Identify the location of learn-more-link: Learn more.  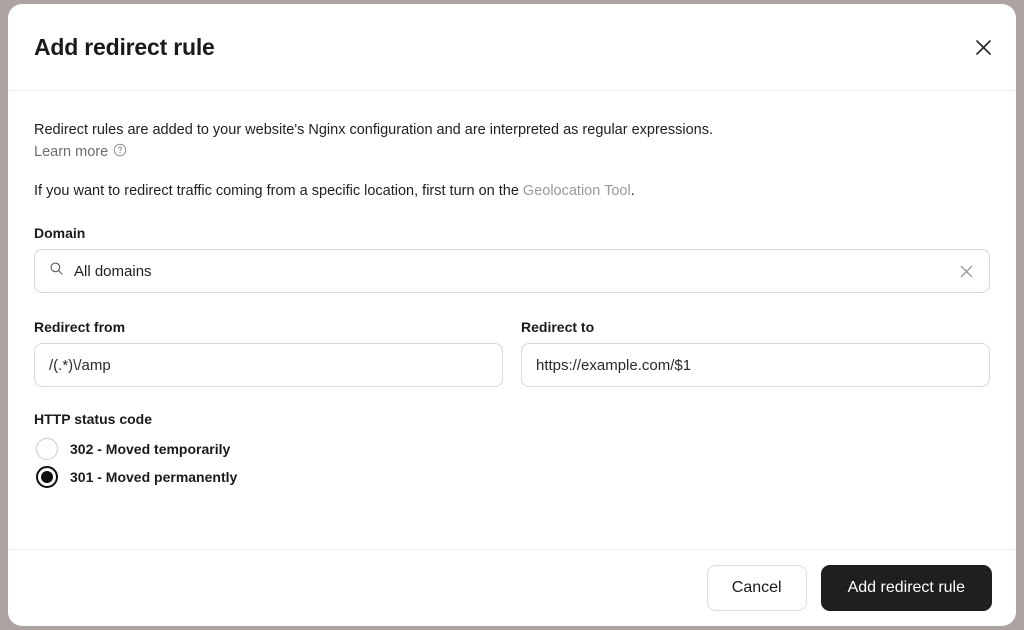
(80, 152).